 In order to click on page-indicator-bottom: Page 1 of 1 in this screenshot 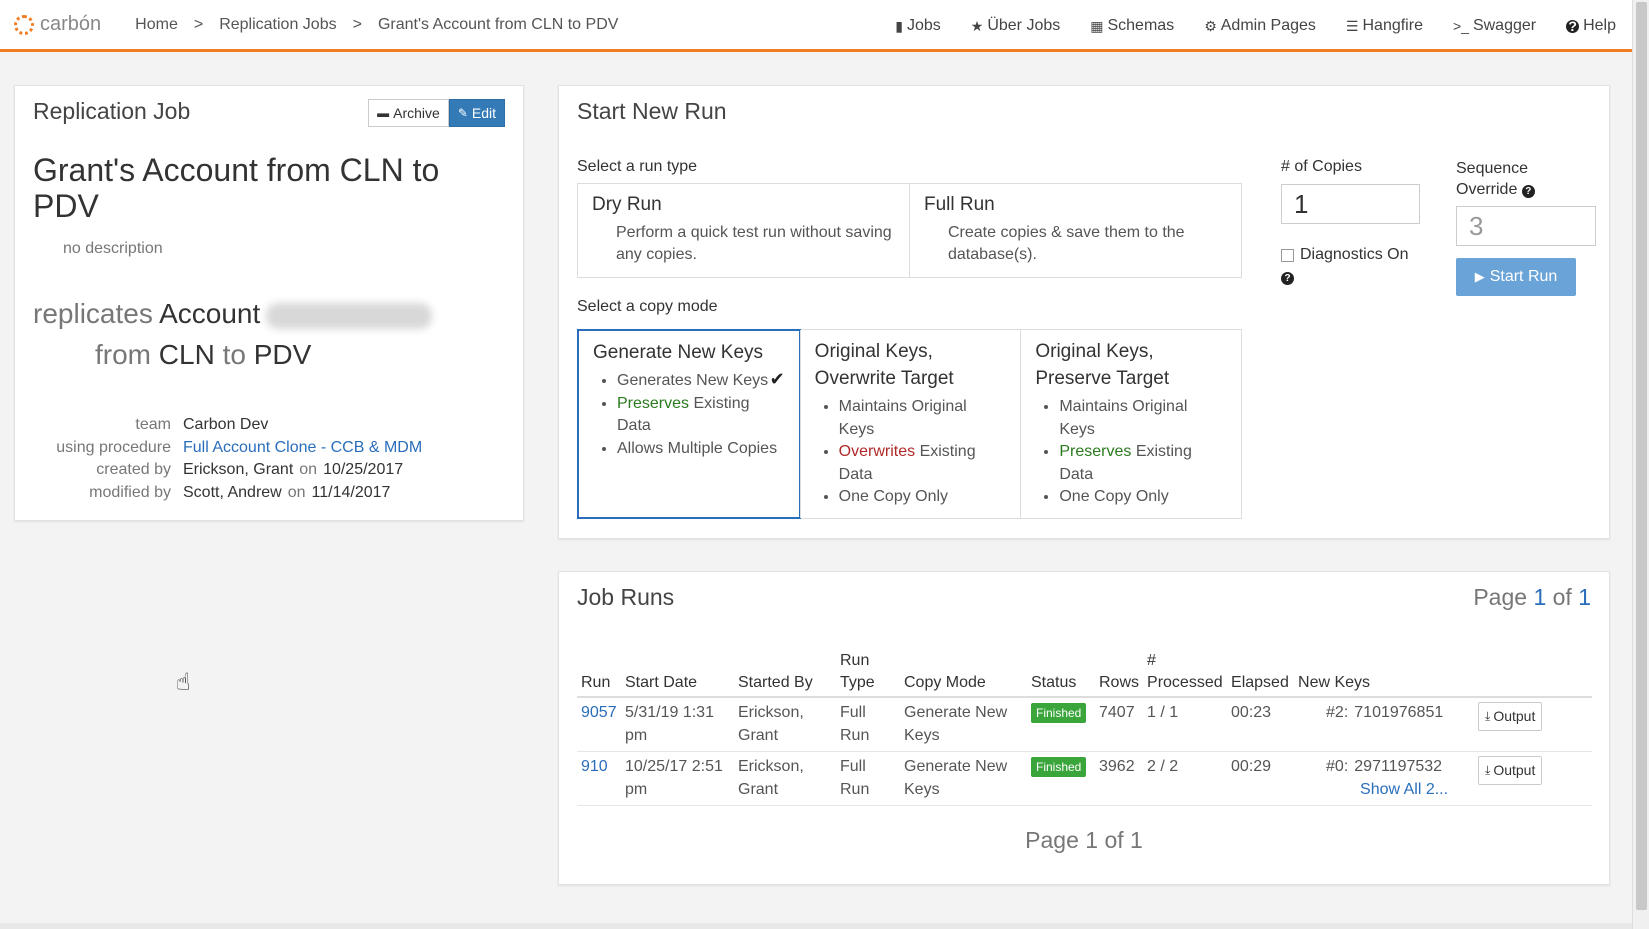, I will do `click(1084, 840)`.